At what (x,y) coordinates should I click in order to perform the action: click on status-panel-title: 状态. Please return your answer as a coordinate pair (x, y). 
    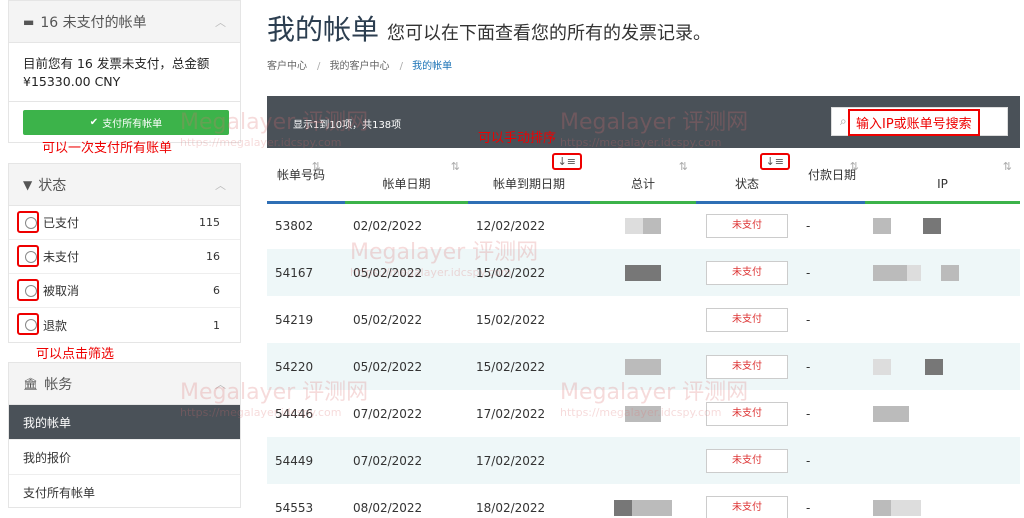
    Looking at the image, I should click on (52, 185).